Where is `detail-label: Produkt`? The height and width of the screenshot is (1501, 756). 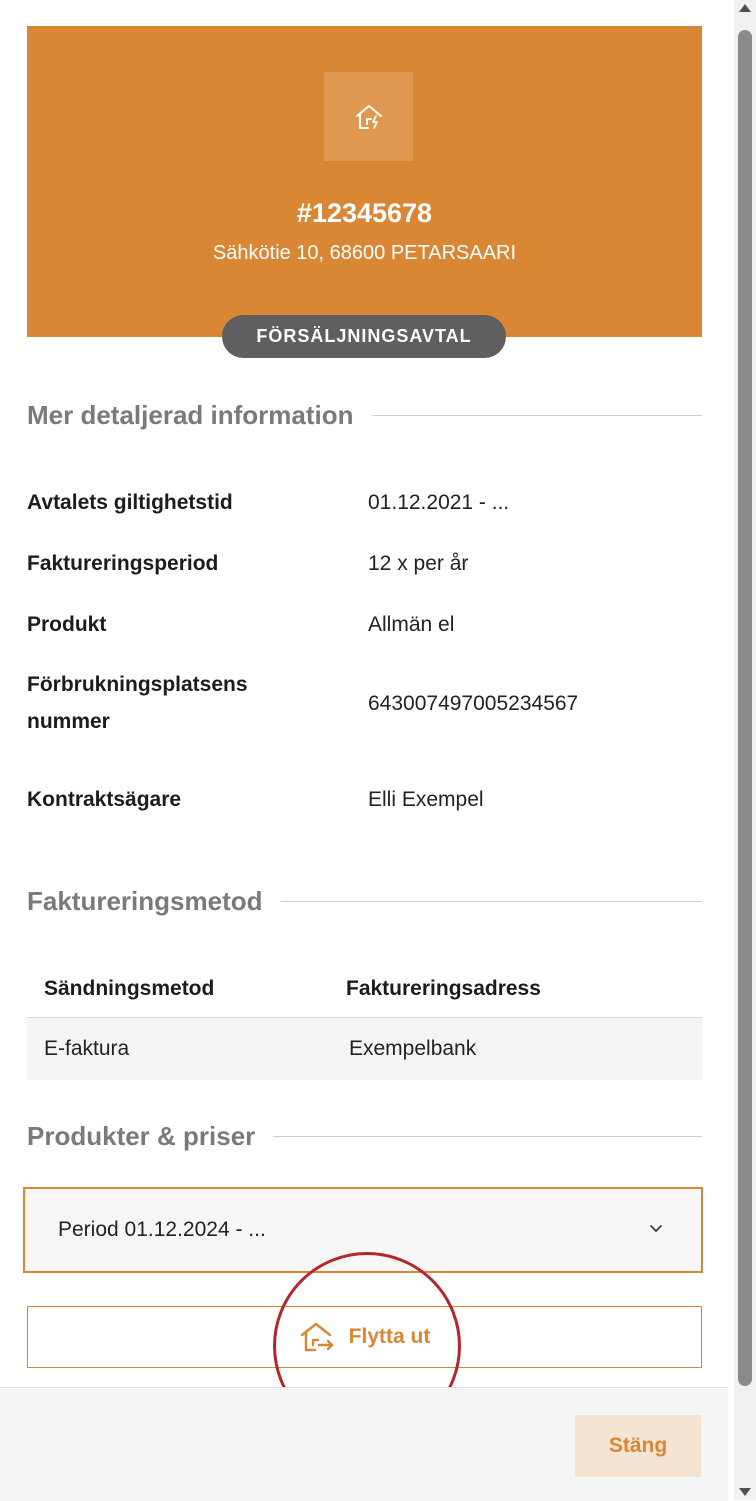
detail-label: Produkt is located at coordinates (67, 624).